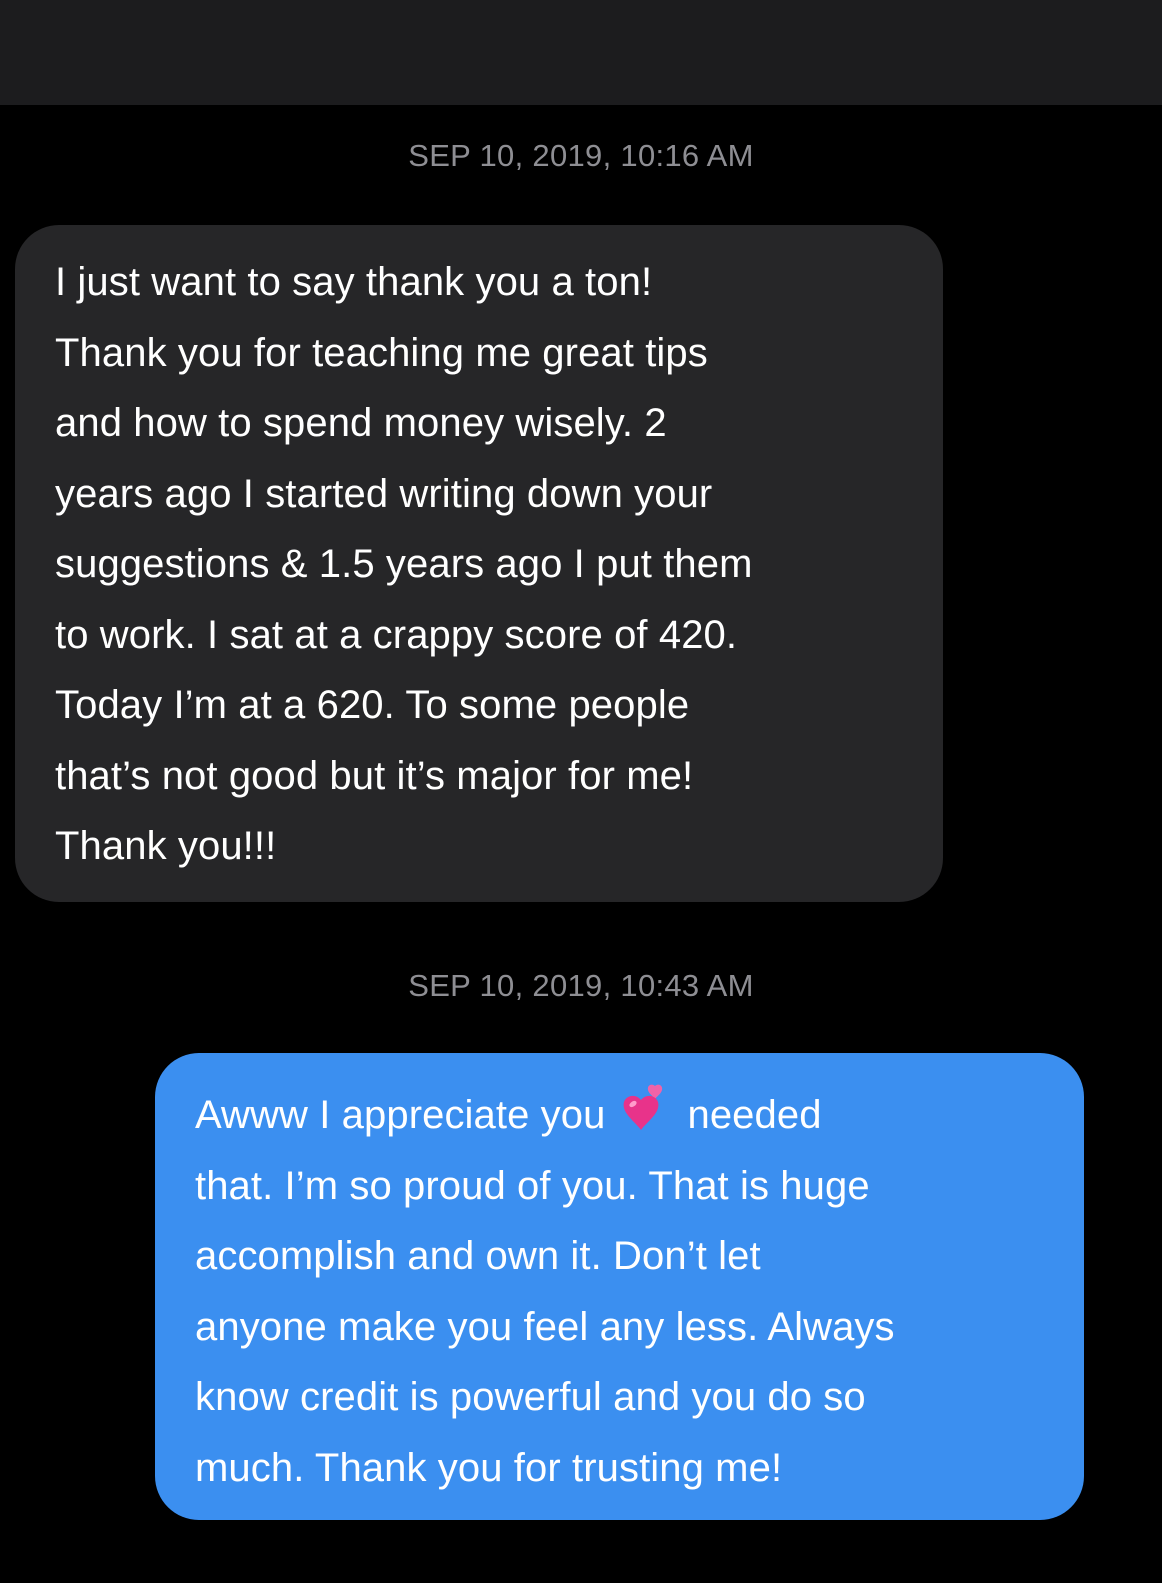 The height and width of the screenshot is (1583, 1162). What do you see at coordinates (384, 493) in the screenshot?
I see `message-line: years ago I started writing down your` at bounding box center [384, 493].